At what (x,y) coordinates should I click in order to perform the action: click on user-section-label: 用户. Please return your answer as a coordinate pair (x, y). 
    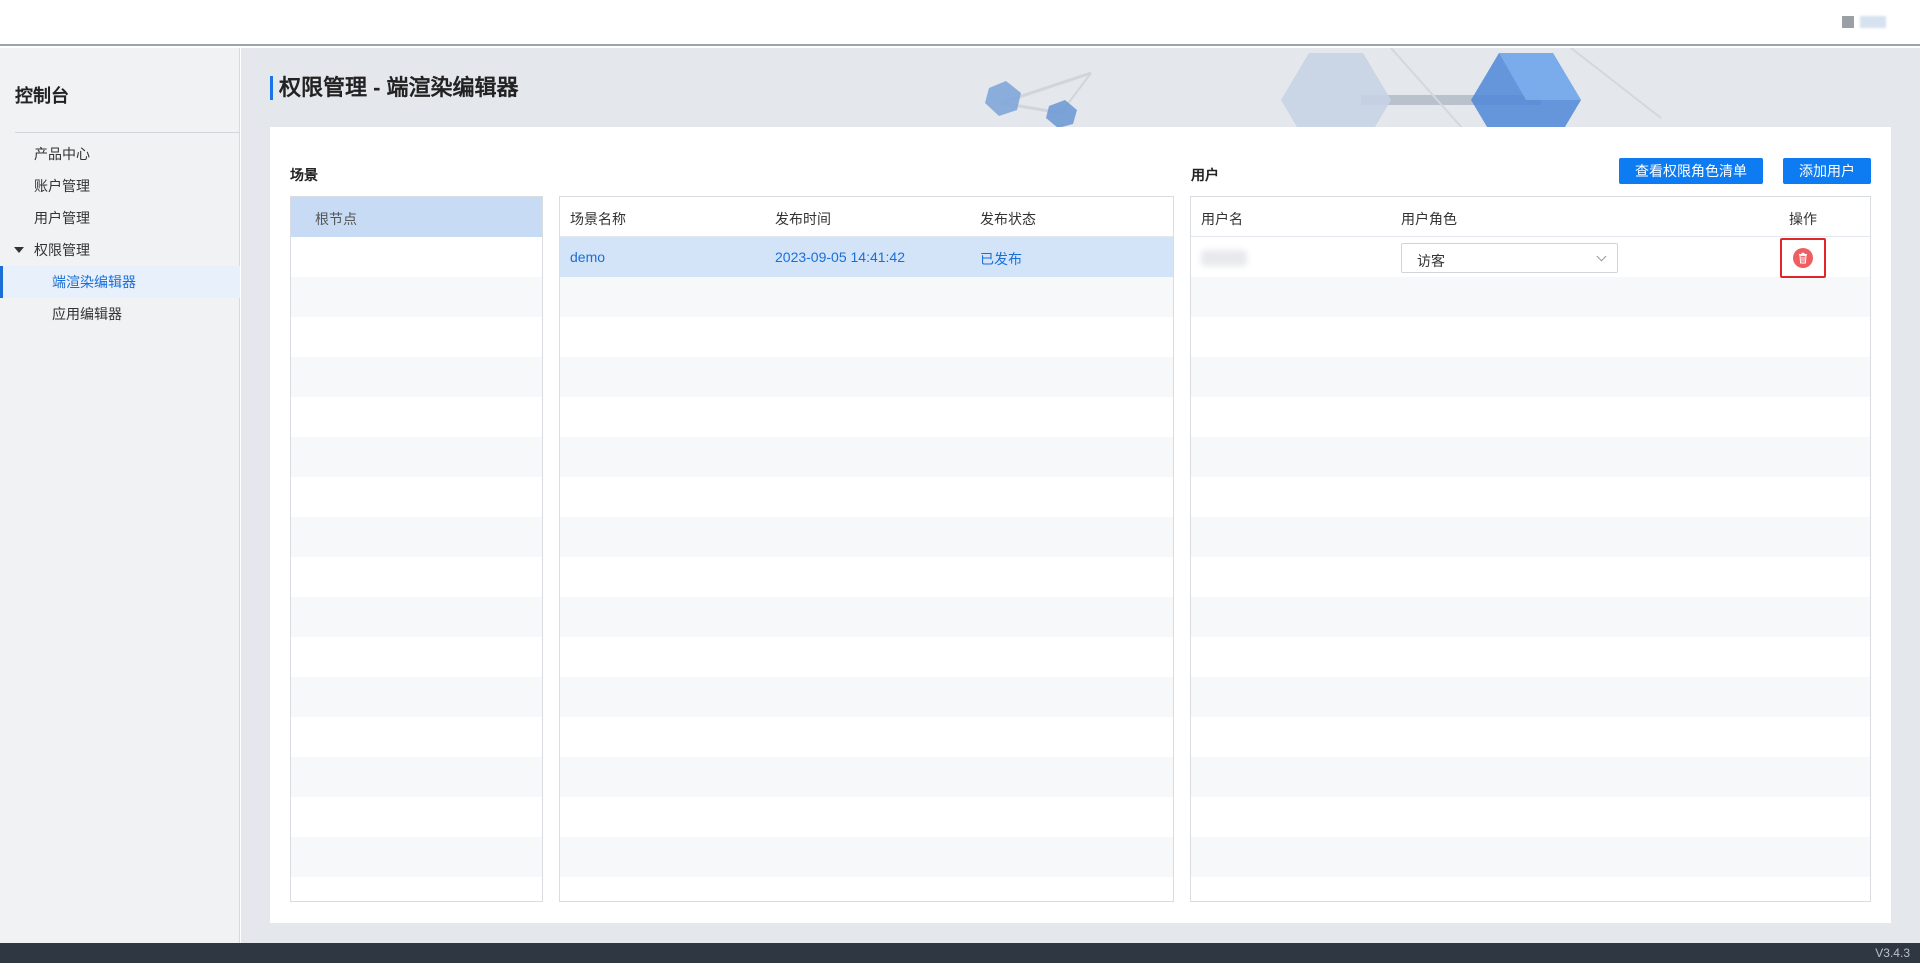
    Looking at the image, I should click on (1205, 175).